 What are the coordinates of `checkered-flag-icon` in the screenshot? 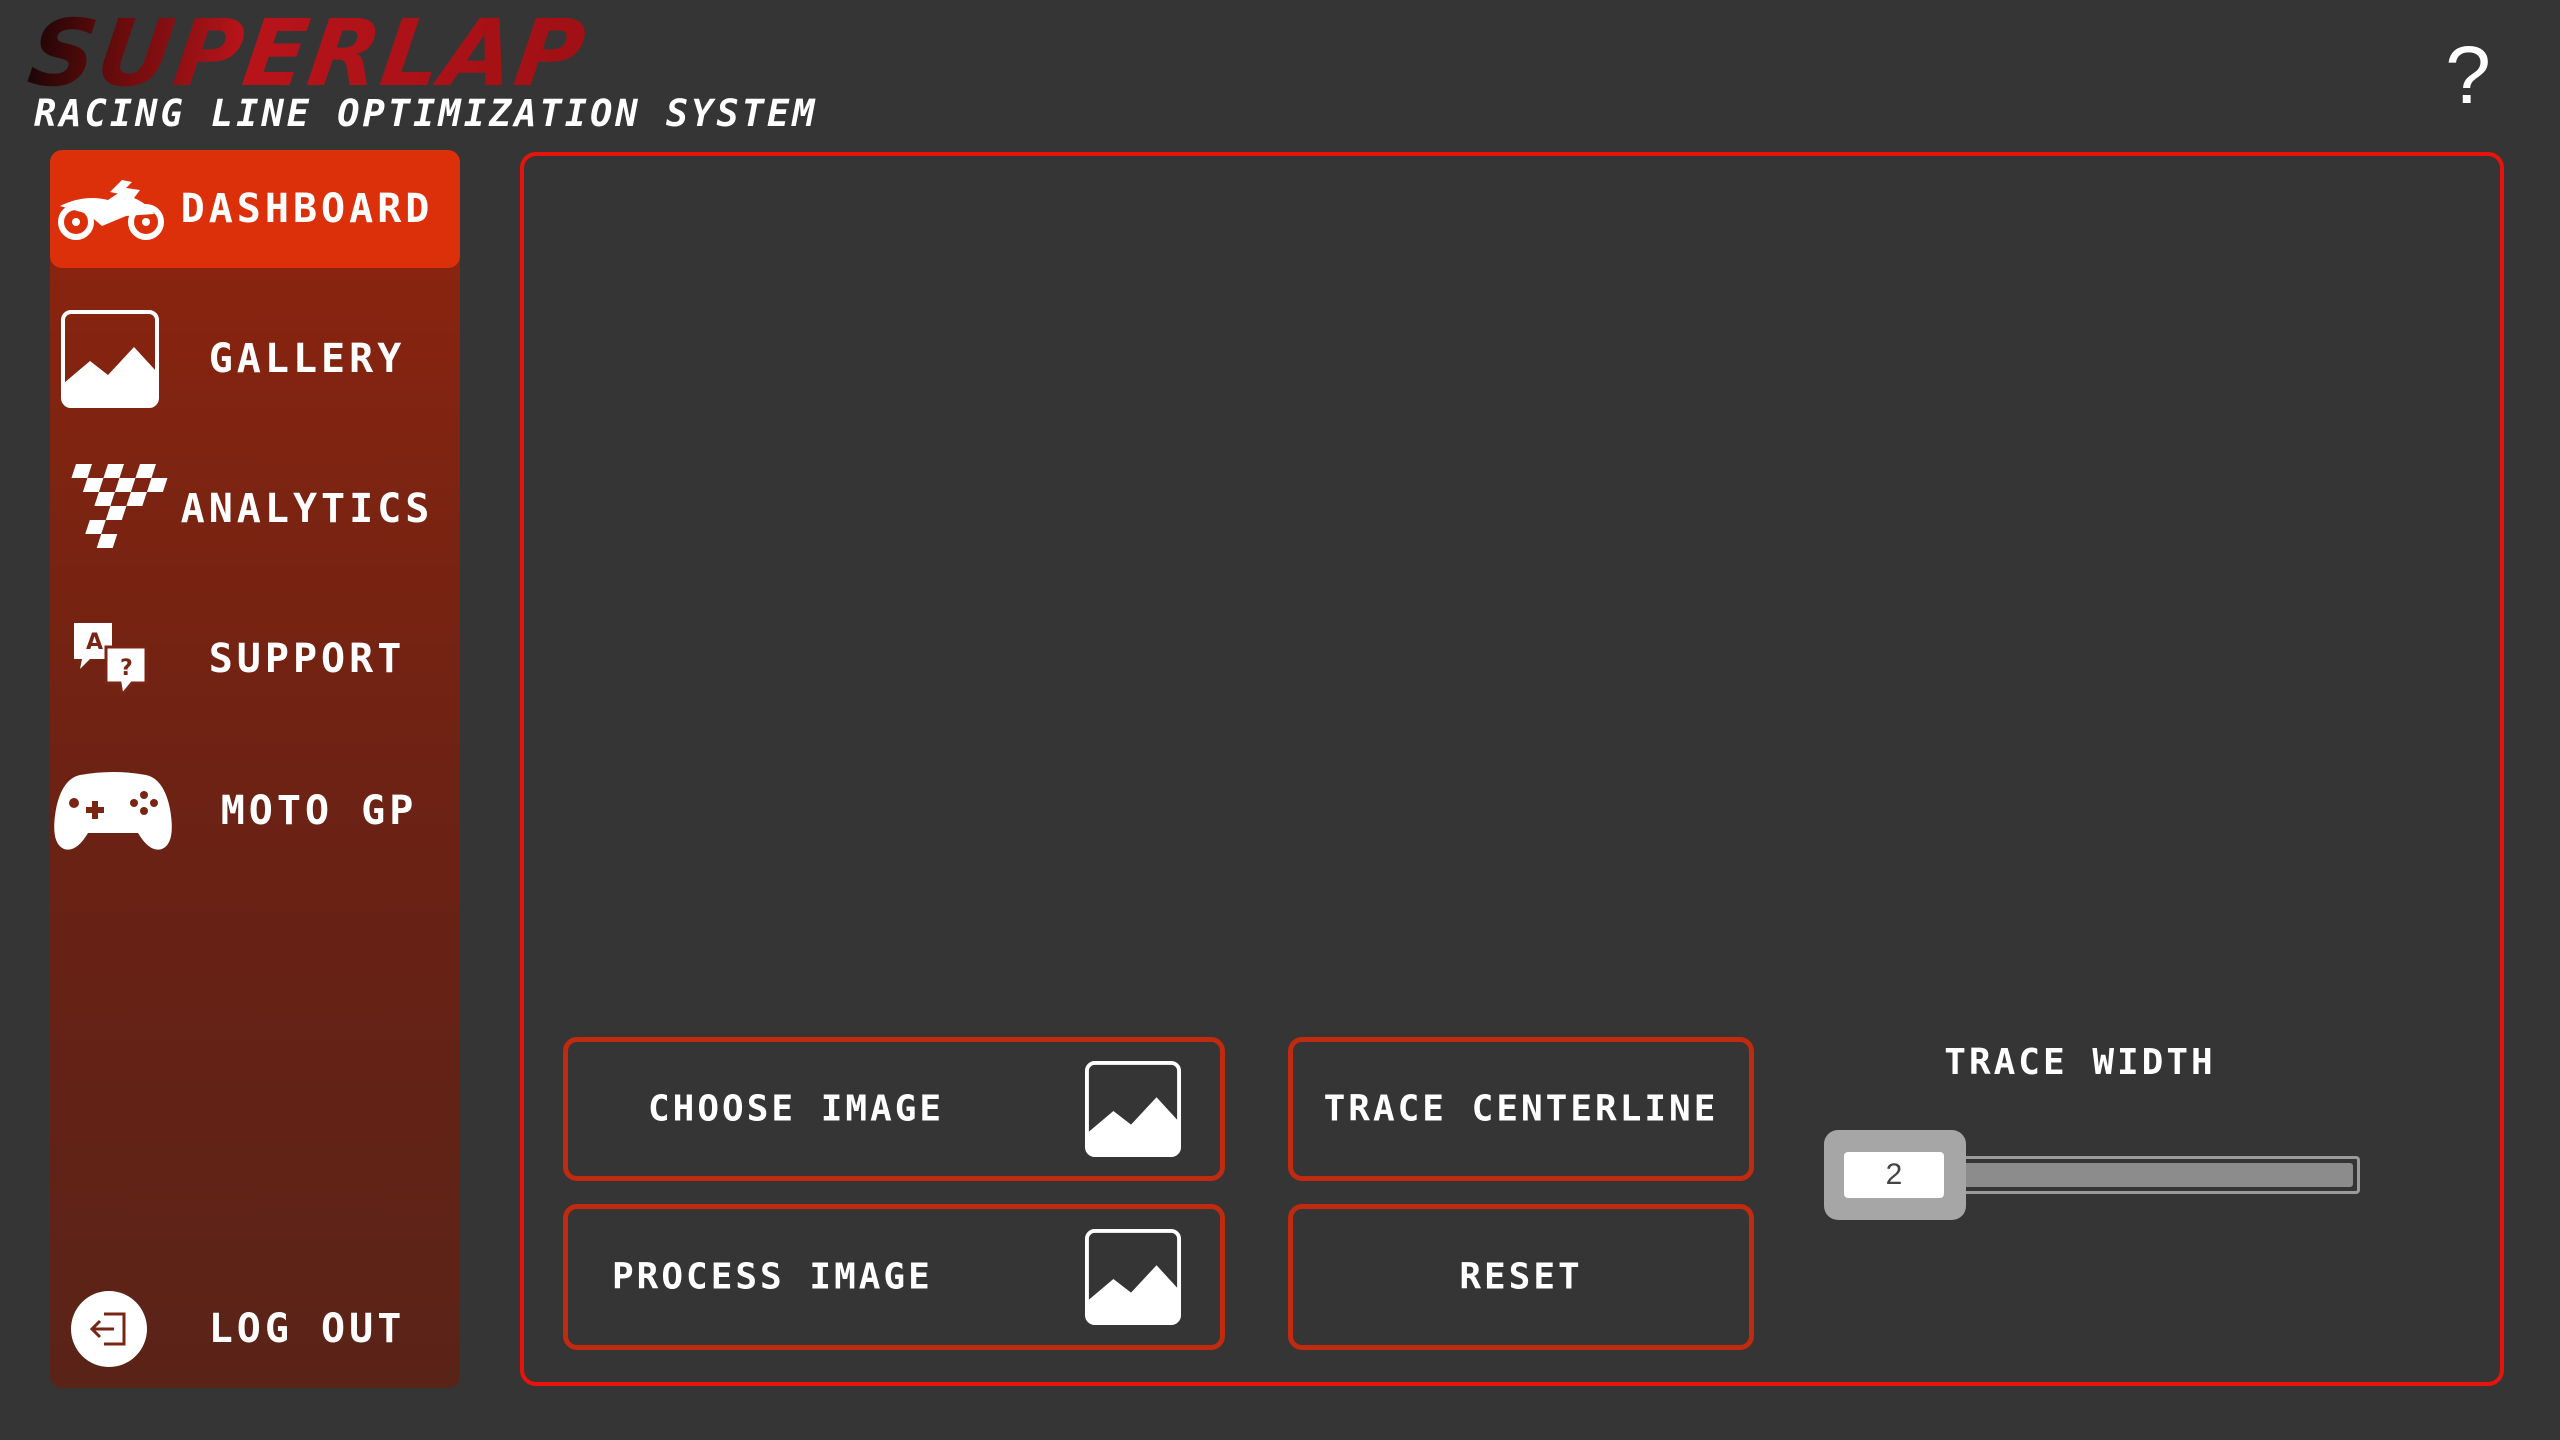 It's located at (119, 506).